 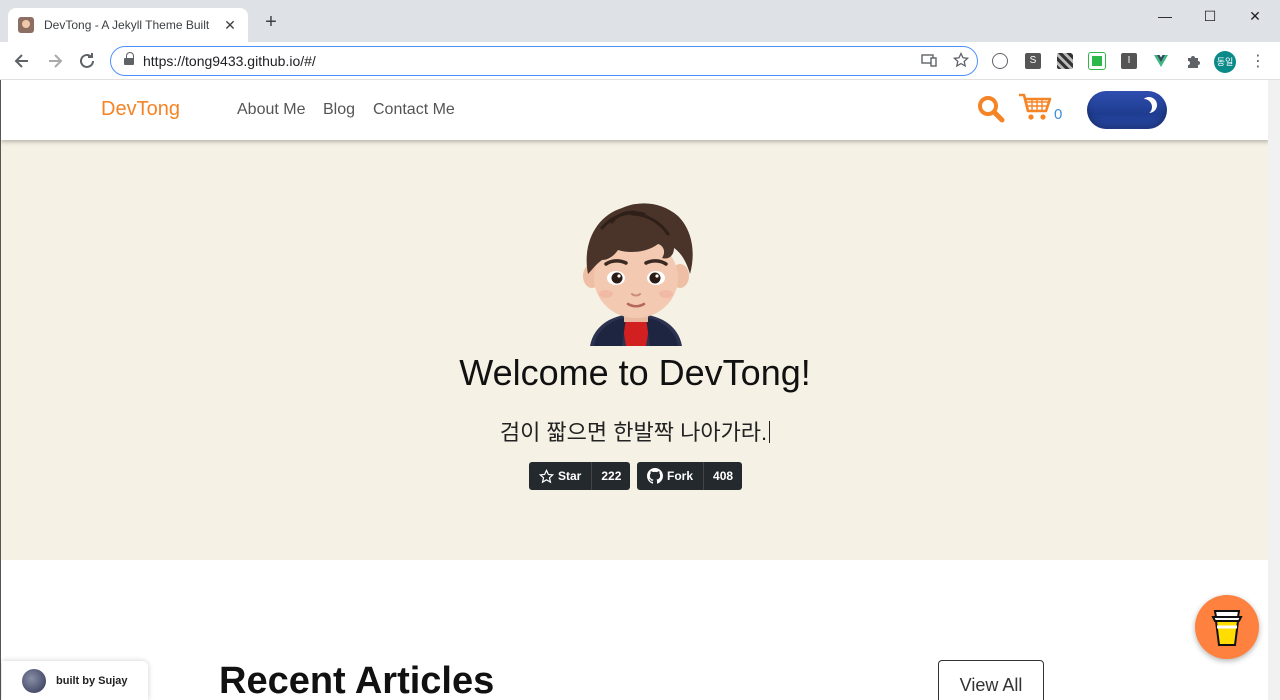 I want to click on built-by-text: built by Sujay, so click(x=92, y=680).